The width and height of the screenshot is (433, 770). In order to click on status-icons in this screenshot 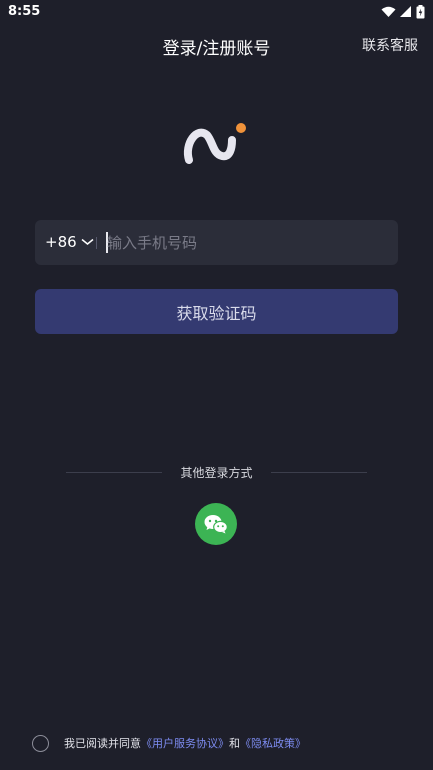, I will do `click(403, 12)`.